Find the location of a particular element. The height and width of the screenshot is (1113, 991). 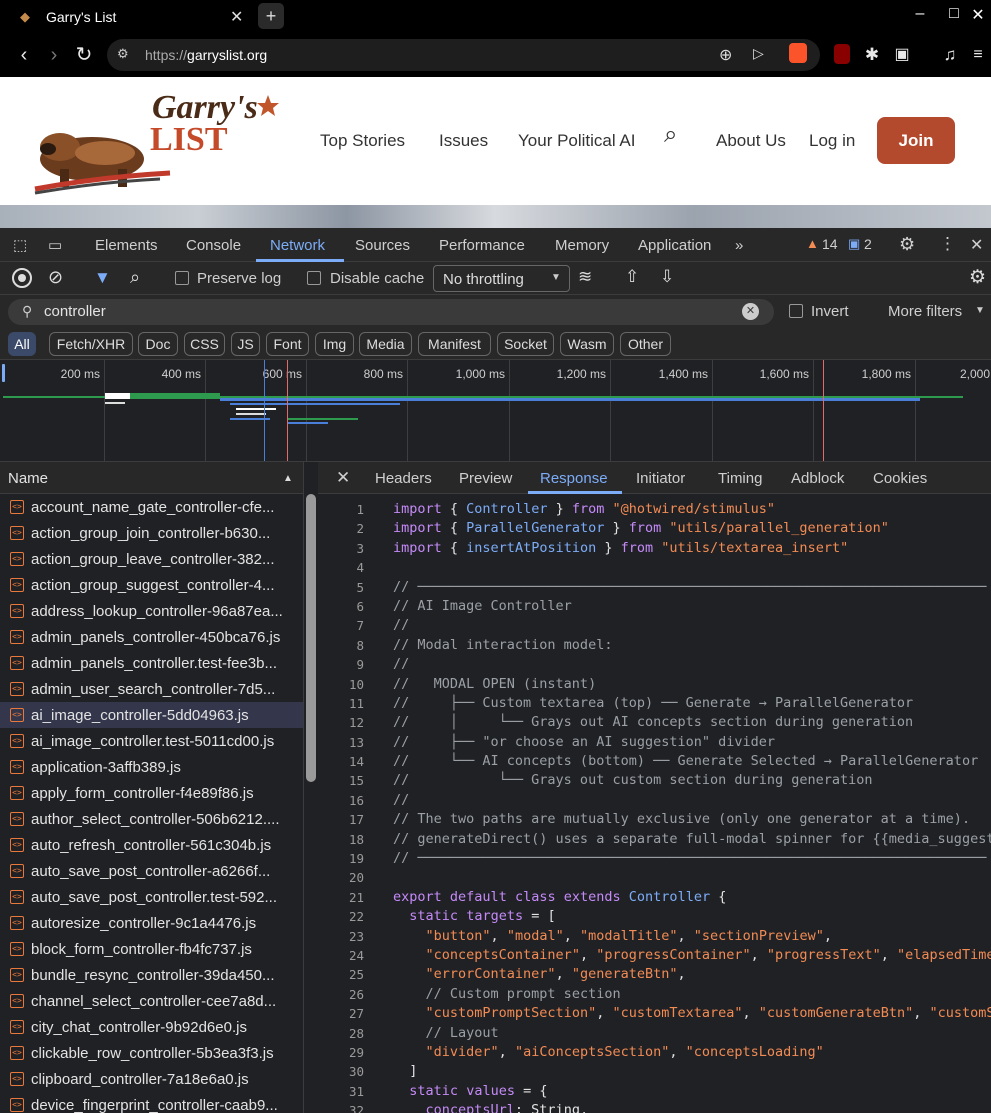

filter-icon: ▼ is located at coordinates (102, 278).